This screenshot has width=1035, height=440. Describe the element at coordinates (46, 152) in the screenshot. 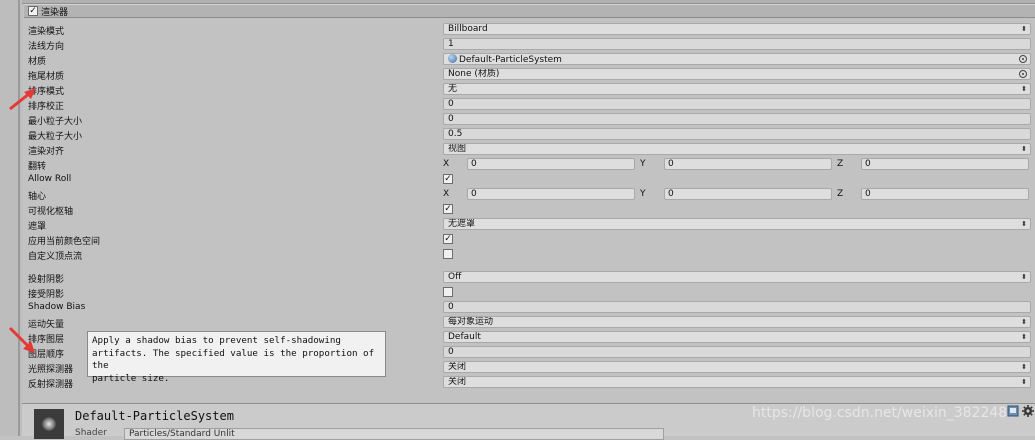

I see `label-render-alignment: 渲染对齐` at that location.